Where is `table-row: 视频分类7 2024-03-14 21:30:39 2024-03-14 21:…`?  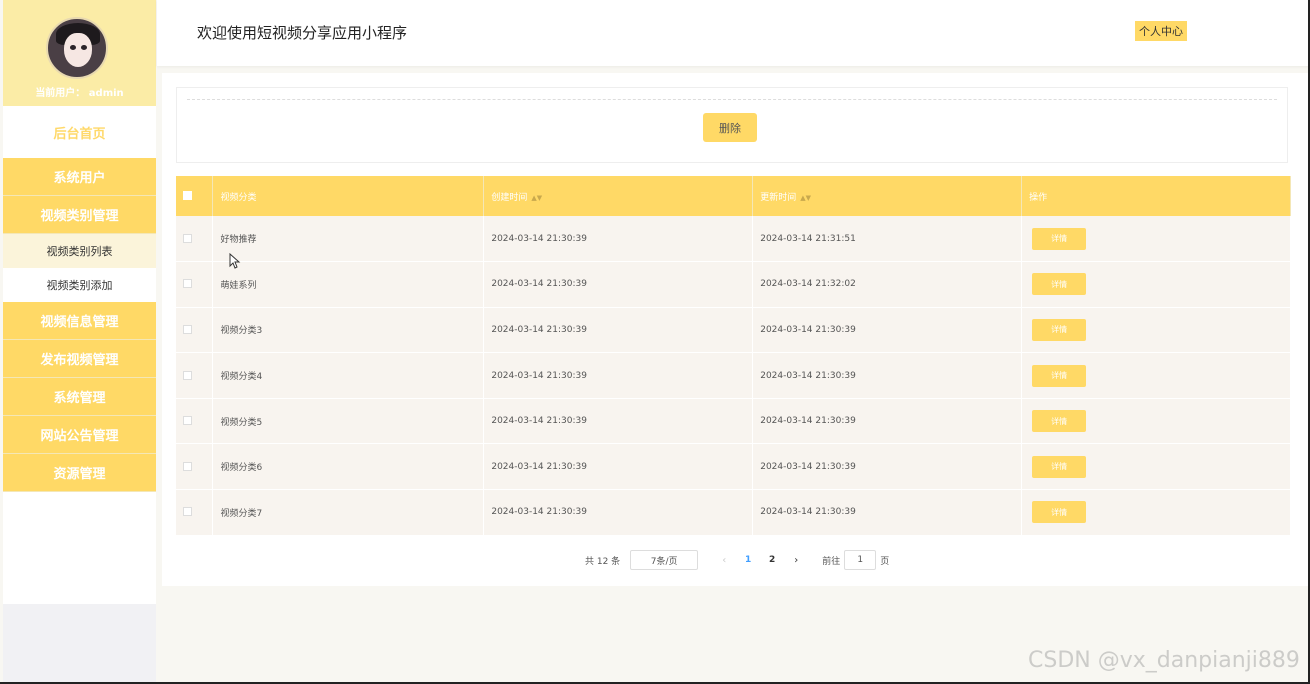
table-row: 视频分类7 2024-03-14 21:30:39 2024-03-14 21:… is located at coordinates (733, 512).